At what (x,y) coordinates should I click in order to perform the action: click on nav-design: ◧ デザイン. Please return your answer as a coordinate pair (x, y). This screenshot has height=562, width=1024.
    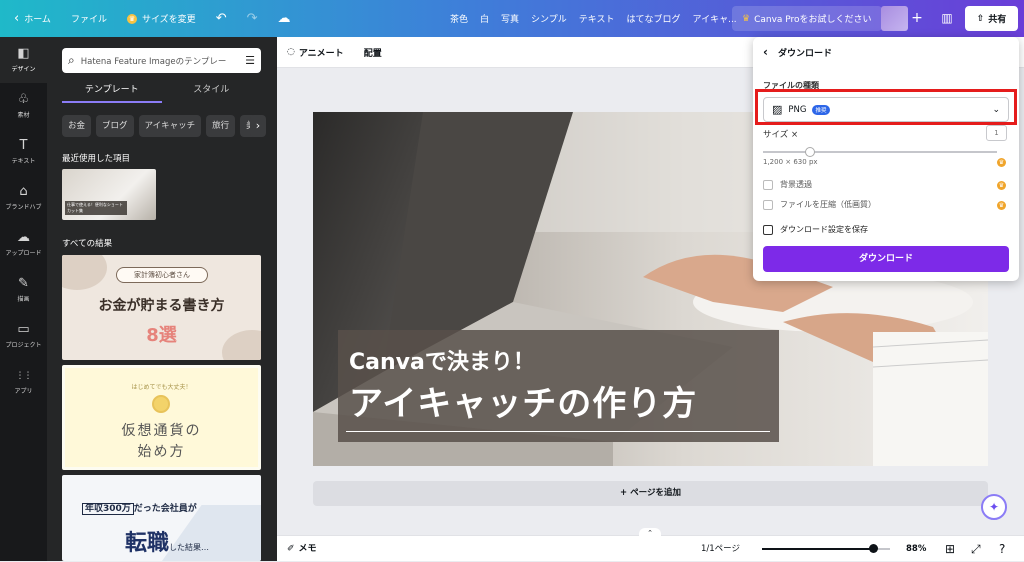
    Looking at the image, I should click on (23, 60).